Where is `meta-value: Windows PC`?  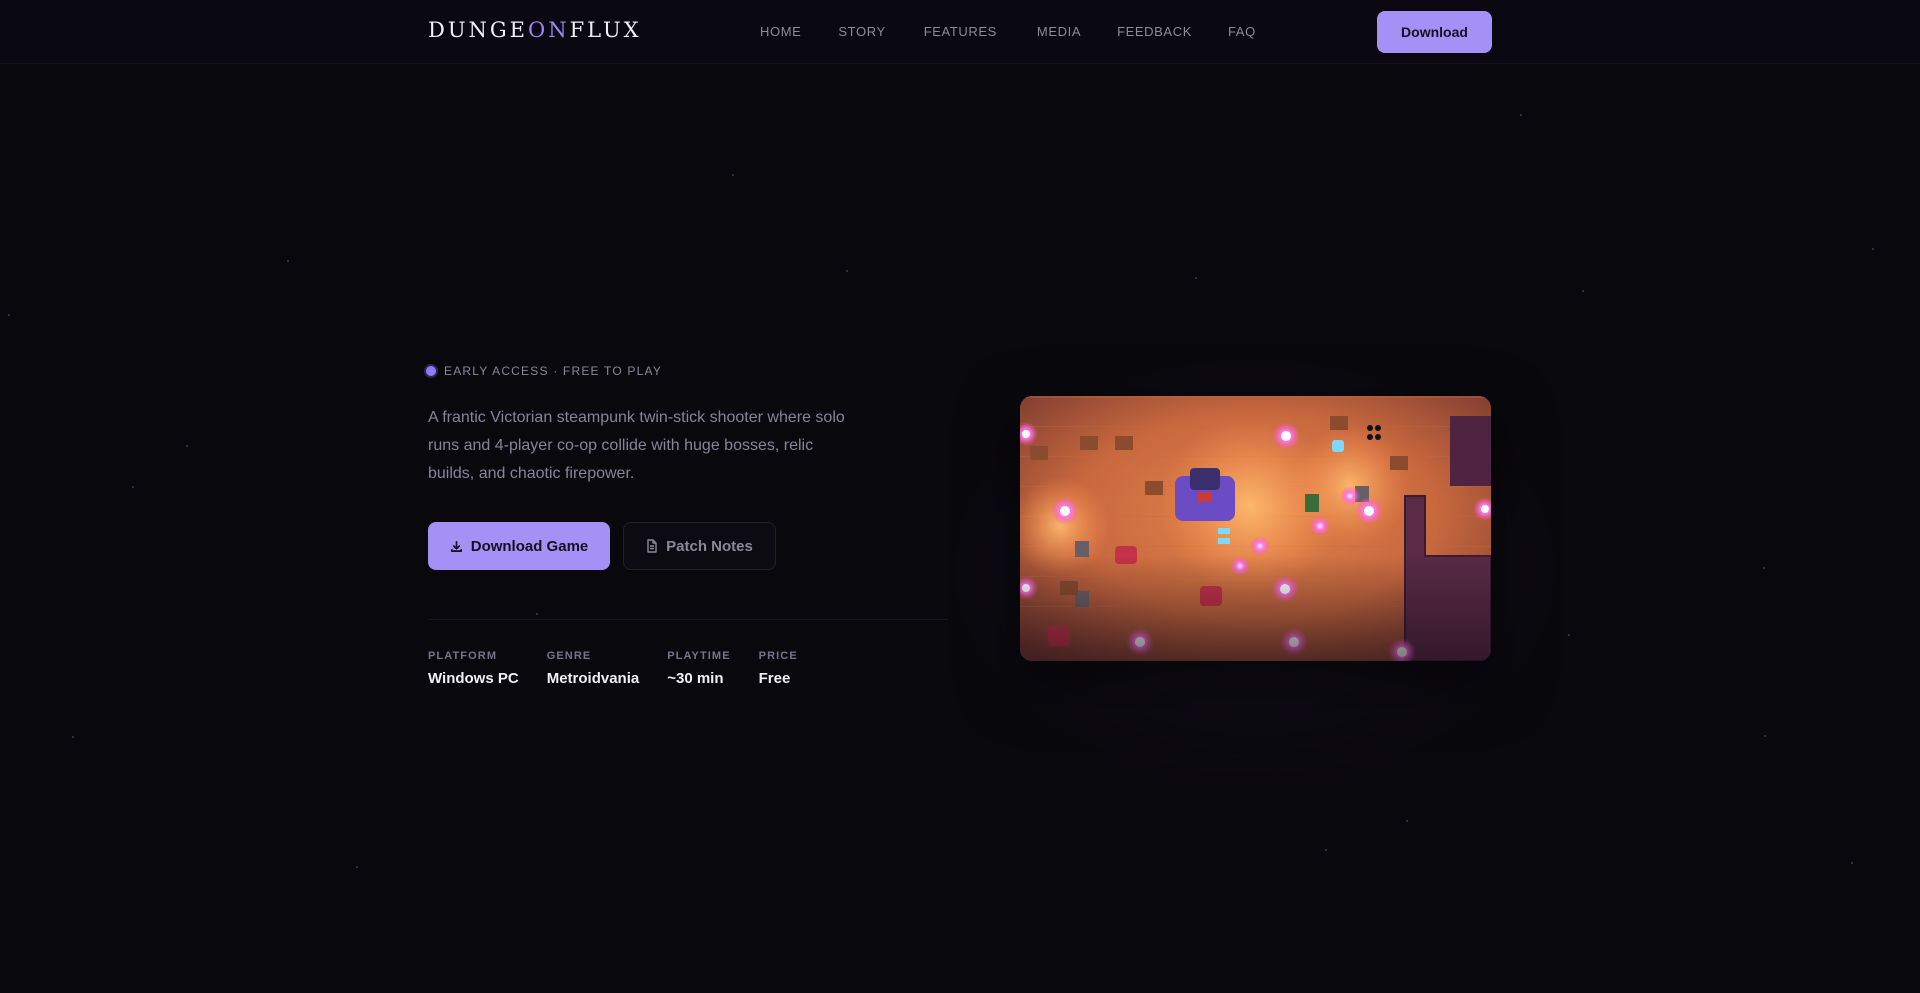
meta-value: Windows PC is located at coordinates (473, 678).